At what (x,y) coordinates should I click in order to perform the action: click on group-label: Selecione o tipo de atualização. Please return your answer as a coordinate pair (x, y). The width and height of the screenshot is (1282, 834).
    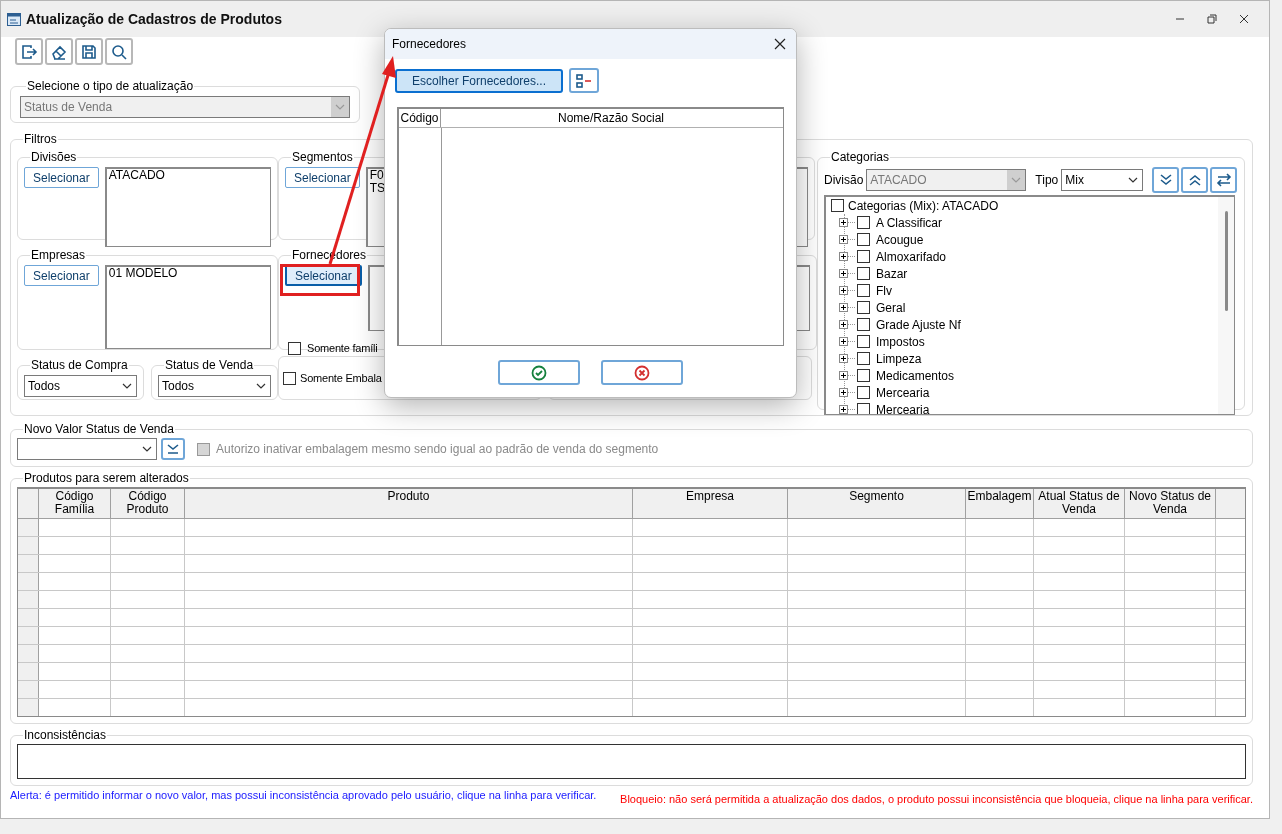
    Looking at the image, I should click on (110, 86).